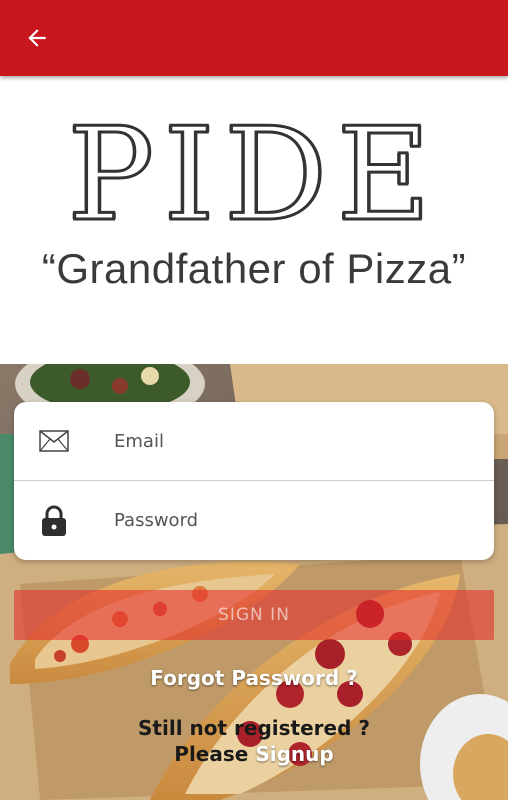 This screenshot has height=800, width=508. I want to click on forgot-password-link: Forgot Password ?, so click(254, 678).